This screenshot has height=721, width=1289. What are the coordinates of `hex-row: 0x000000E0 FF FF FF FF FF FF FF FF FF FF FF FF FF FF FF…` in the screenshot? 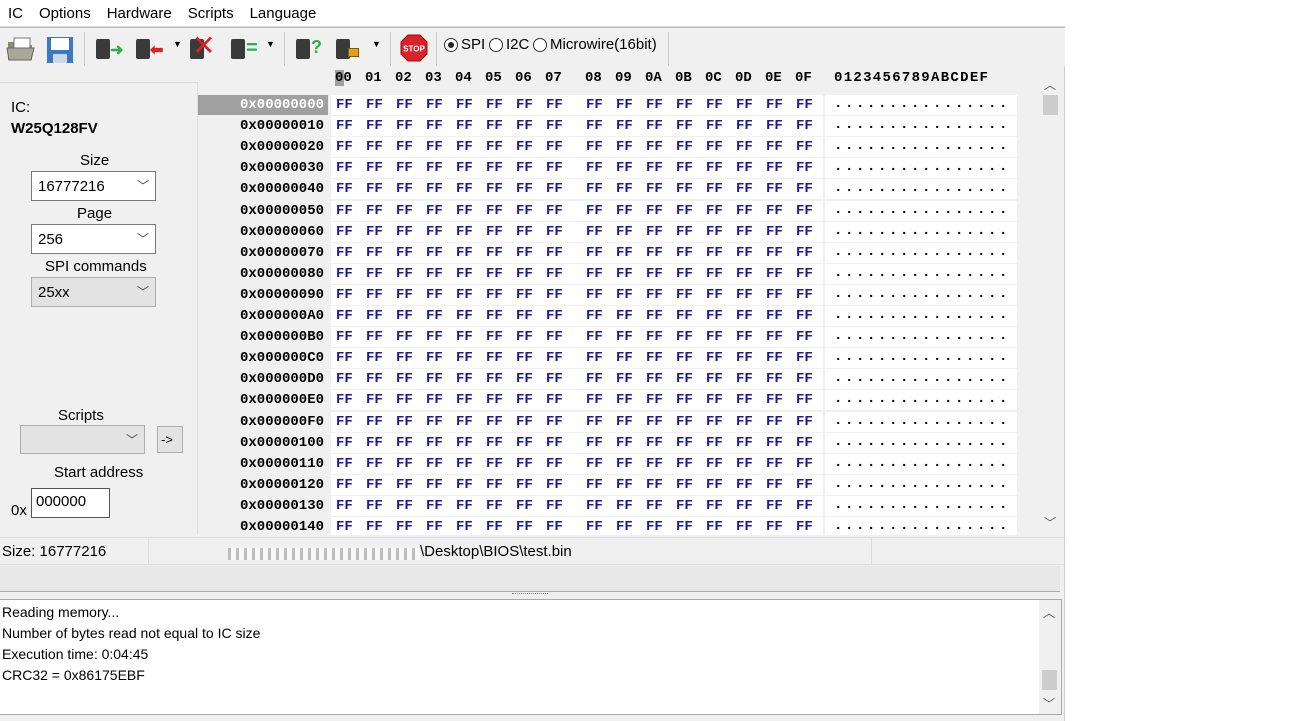 It's located at (619, 400).